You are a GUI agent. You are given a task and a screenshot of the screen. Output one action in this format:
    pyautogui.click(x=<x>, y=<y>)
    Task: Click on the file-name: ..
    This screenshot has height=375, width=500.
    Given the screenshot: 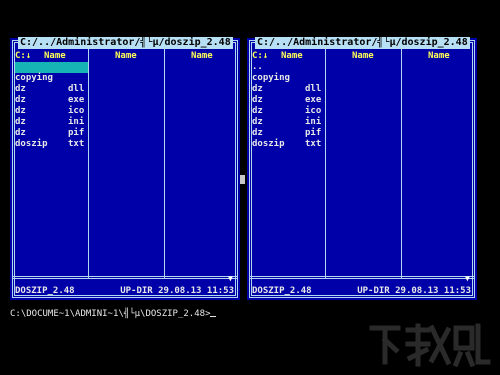 What is the action you would take?
    pyautogui.click(x=257, y=67)
    